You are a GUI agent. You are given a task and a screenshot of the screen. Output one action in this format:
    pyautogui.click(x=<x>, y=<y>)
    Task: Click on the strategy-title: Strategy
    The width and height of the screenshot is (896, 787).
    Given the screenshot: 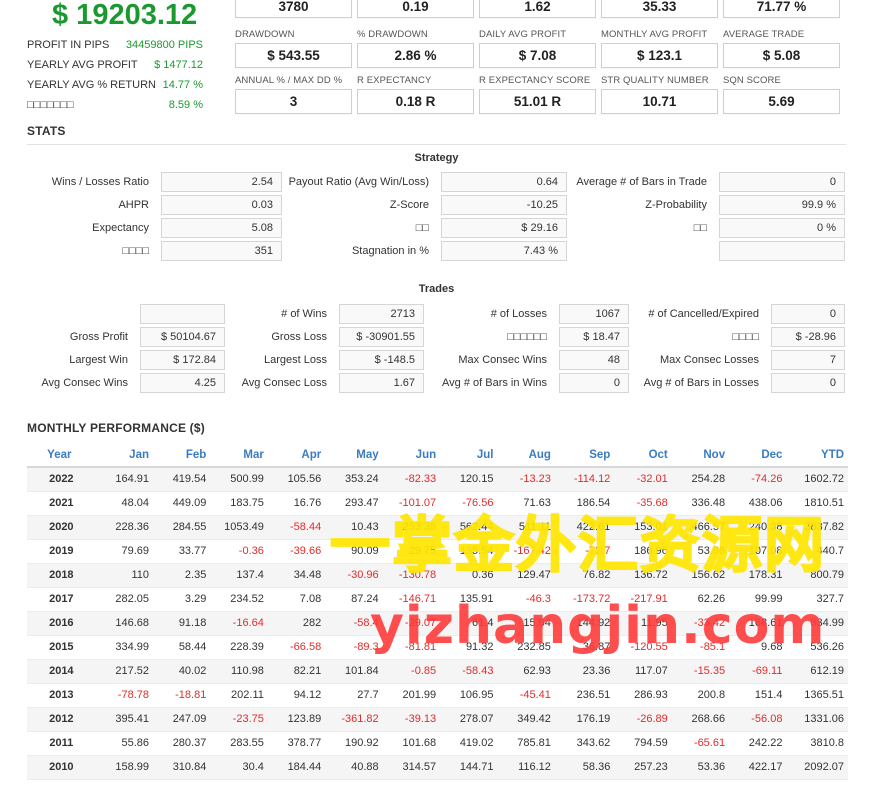 What is the action you would take?
    pyautogui.click(x=436, y=158)
    